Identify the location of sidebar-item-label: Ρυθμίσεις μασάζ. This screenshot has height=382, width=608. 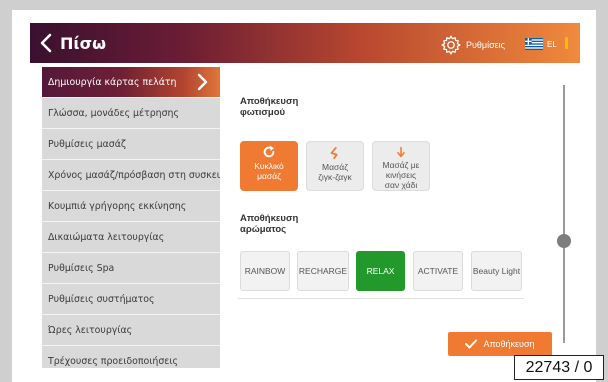
(87, 144).